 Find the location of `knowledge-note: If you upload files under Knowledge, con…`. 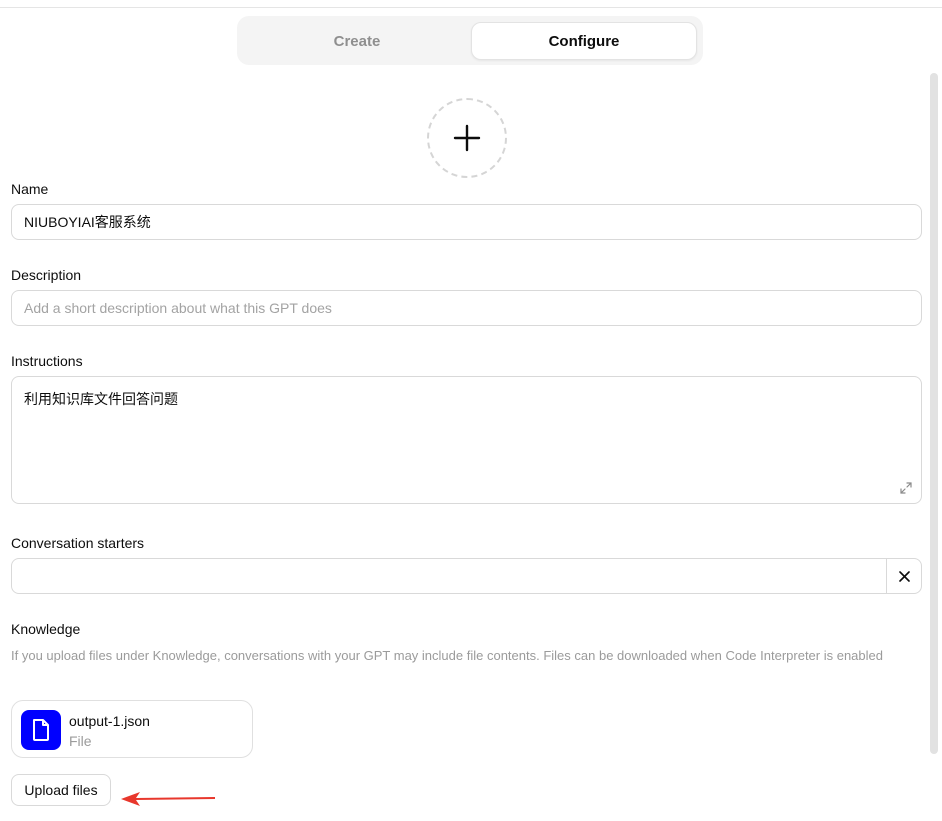

knowledge-note: If you upload files under Knowledge, con… is located at coordinates (447, 655).